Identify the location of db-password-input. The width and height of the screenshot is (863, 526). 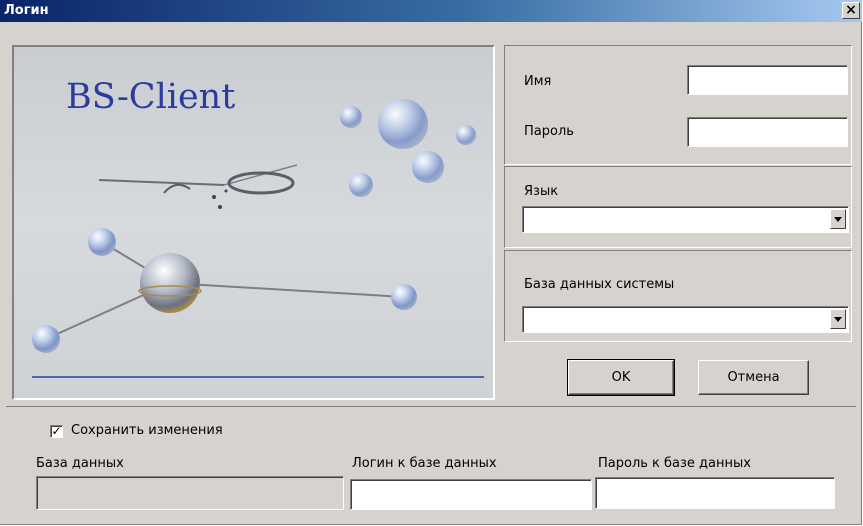
(715, 493).